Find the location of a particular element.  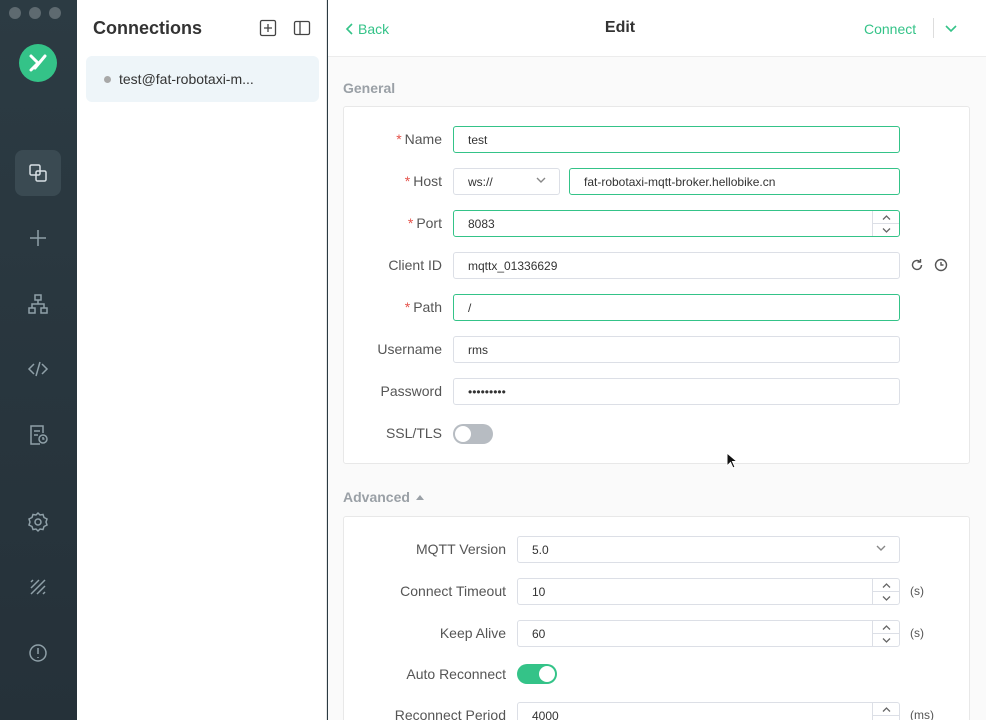

rail-log-button is located at coordinates (38, 435).